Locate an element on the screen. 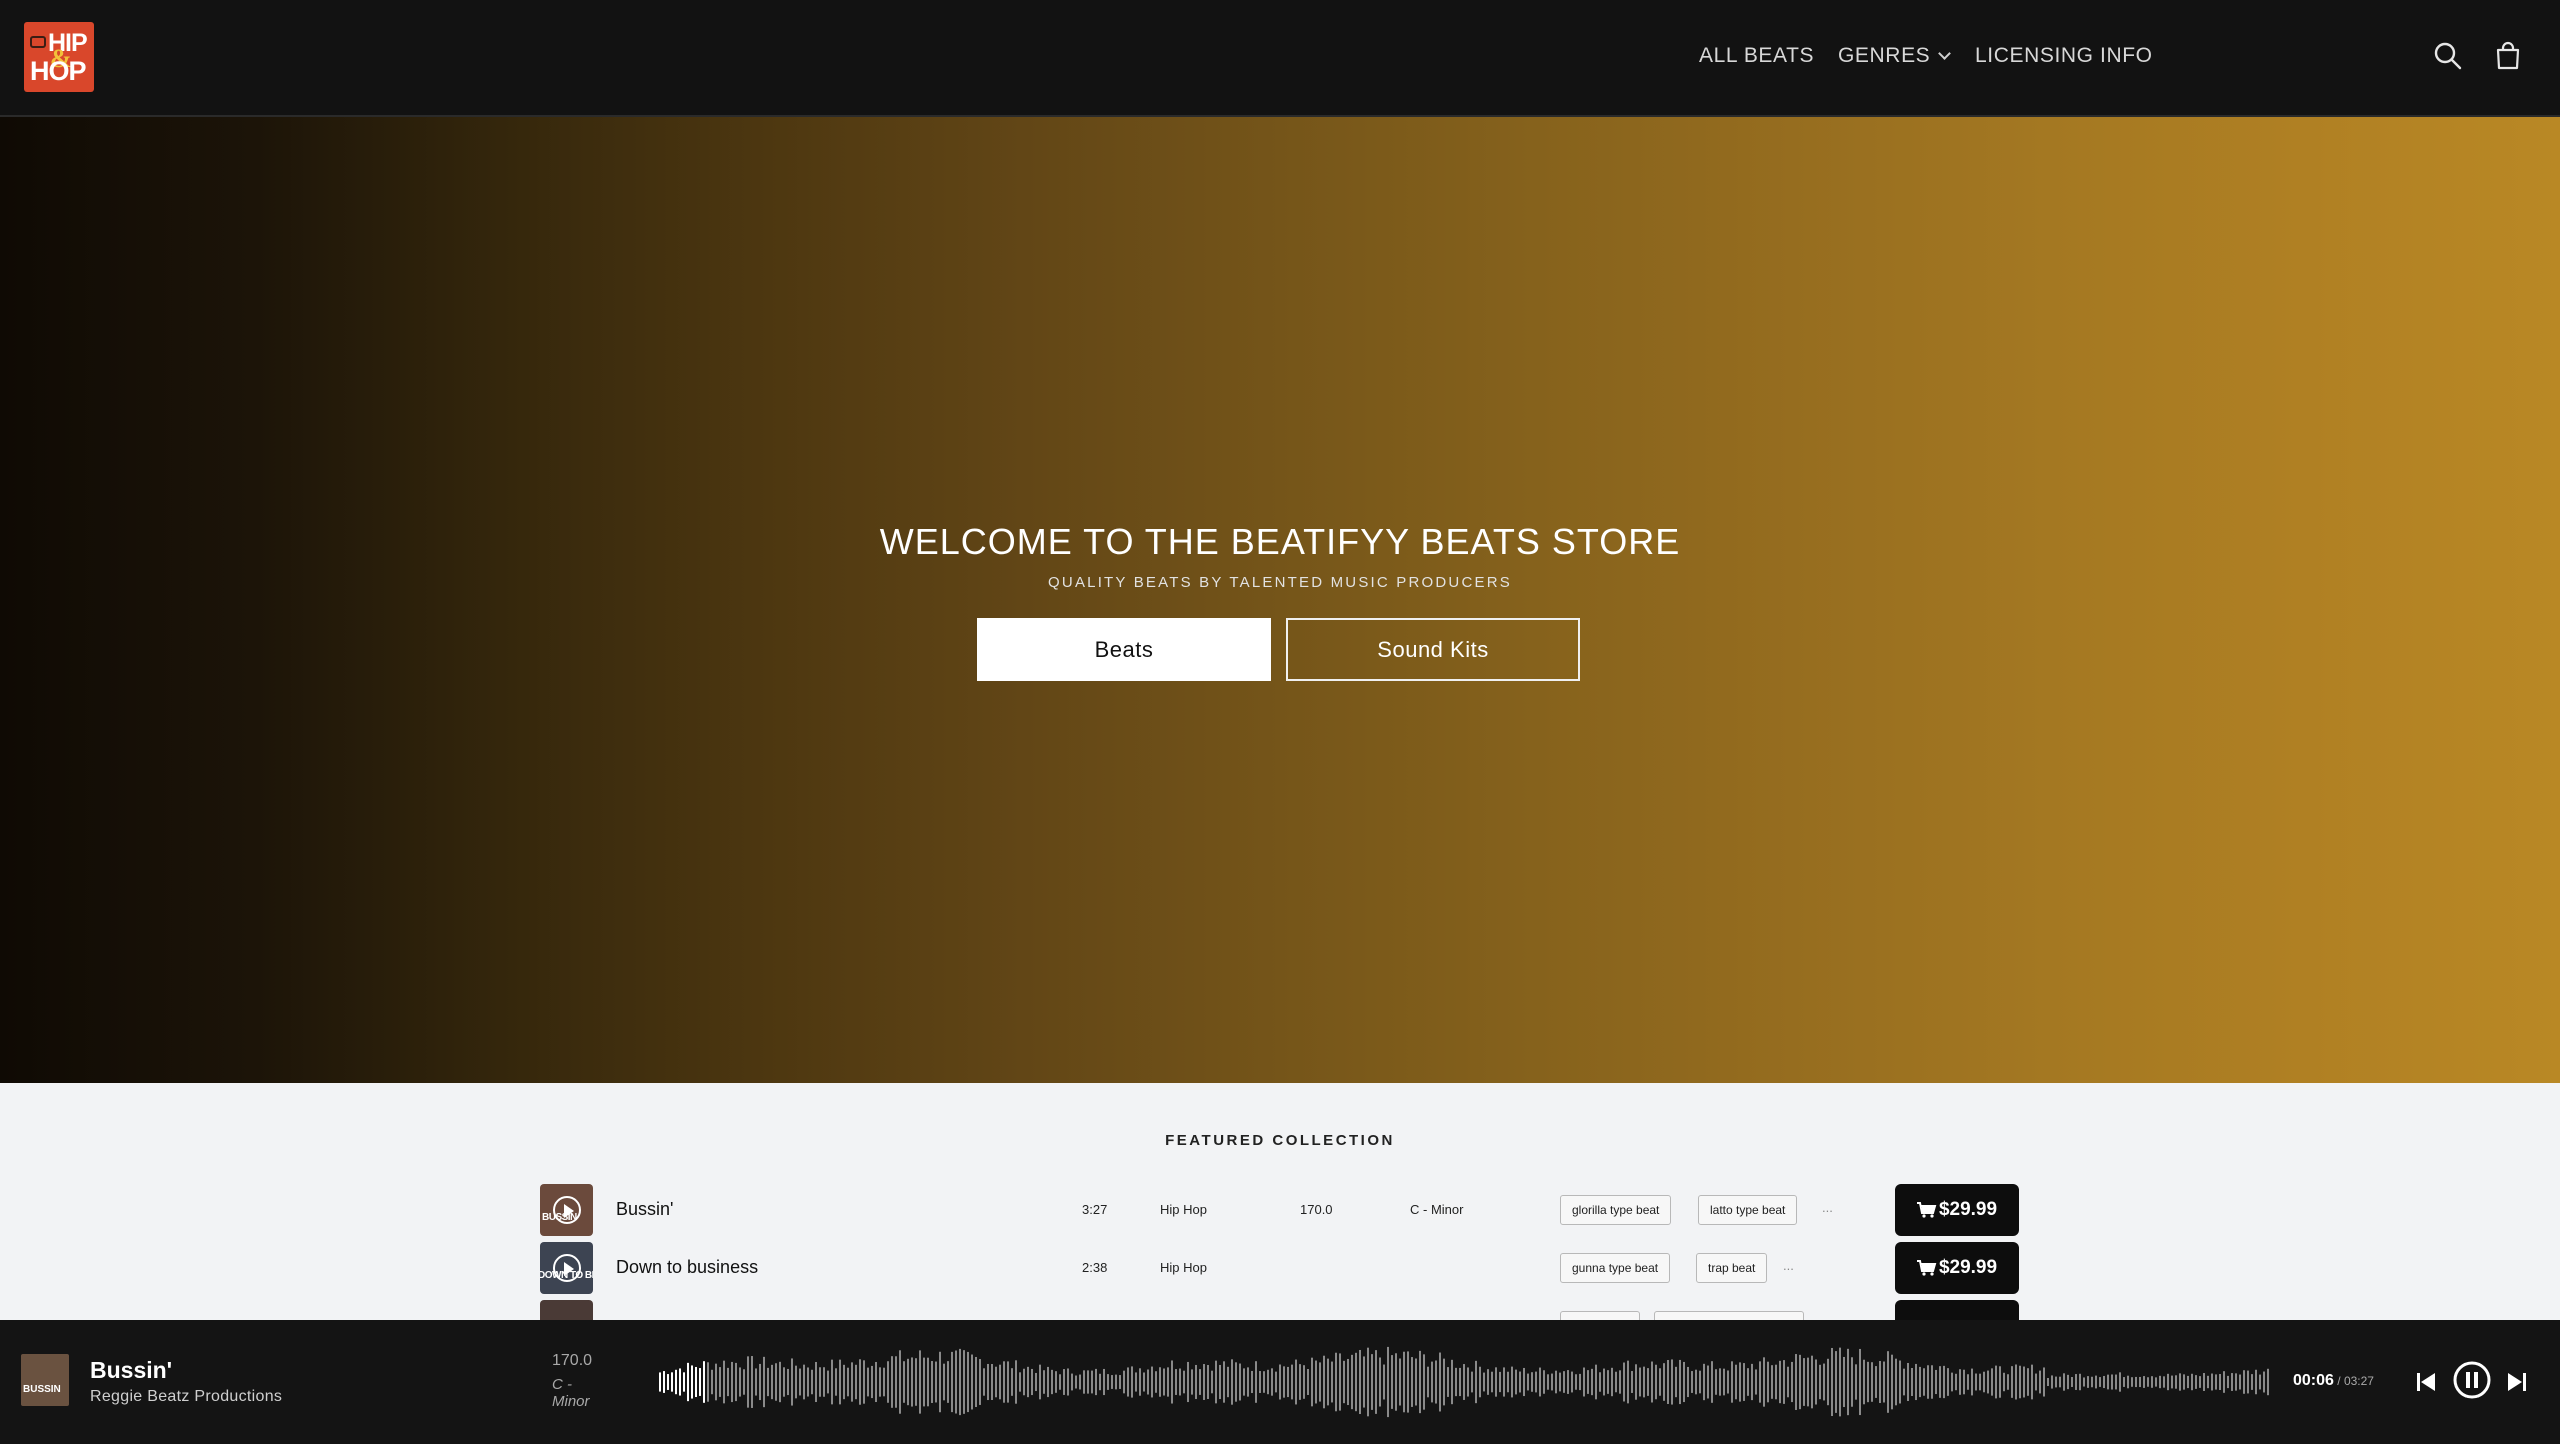 The width and height of the screenshot is (2560, 1444). previous-track-icon is located at coordinates (2426, 1384).